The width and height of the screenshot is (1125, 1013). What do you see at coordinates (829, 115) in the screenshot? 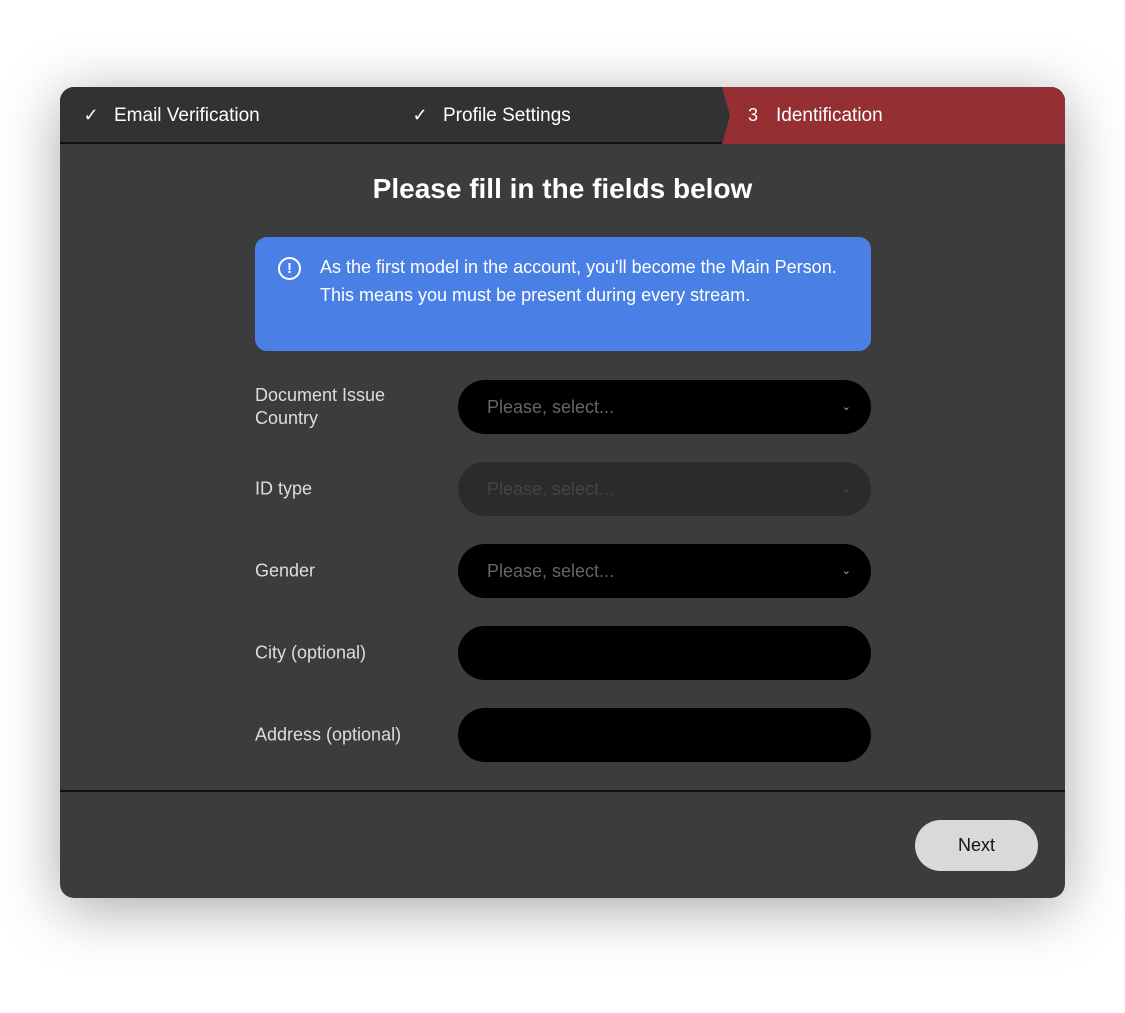
I see `step-label: Identification` at bounding box center [829, 115].